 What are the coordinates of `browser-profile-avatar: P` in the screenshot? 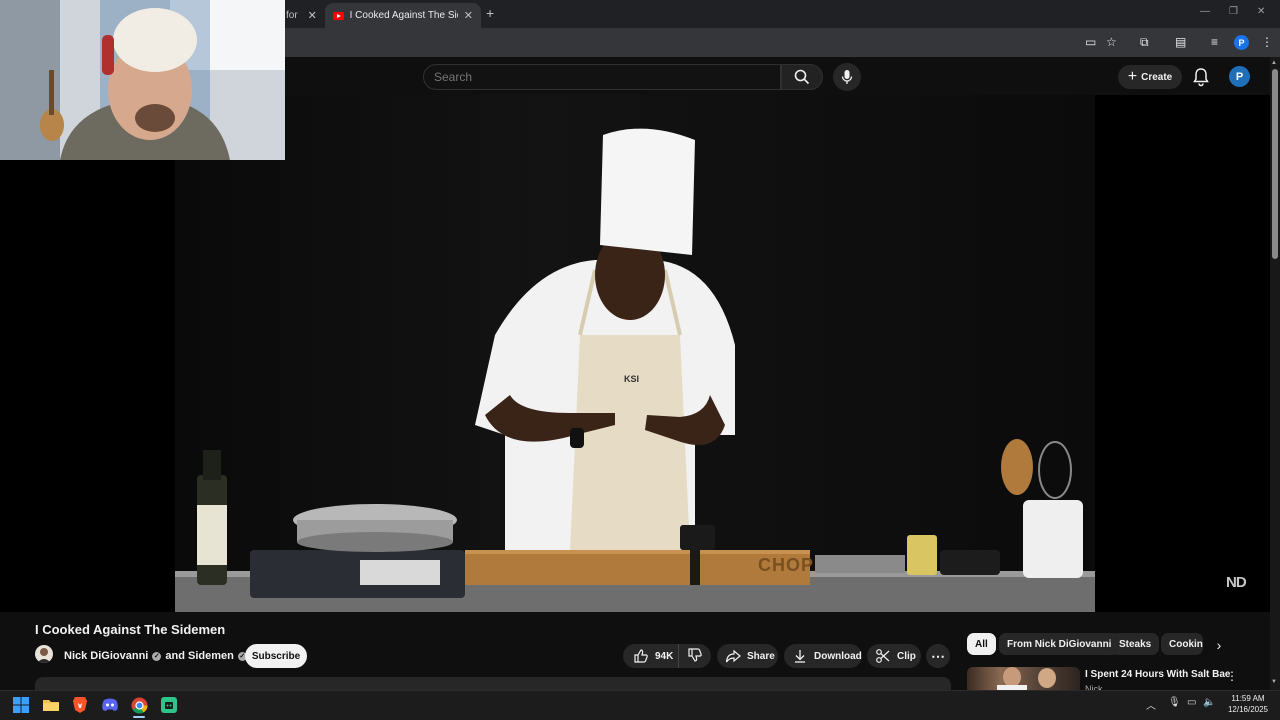 It's located at (1241, 42).